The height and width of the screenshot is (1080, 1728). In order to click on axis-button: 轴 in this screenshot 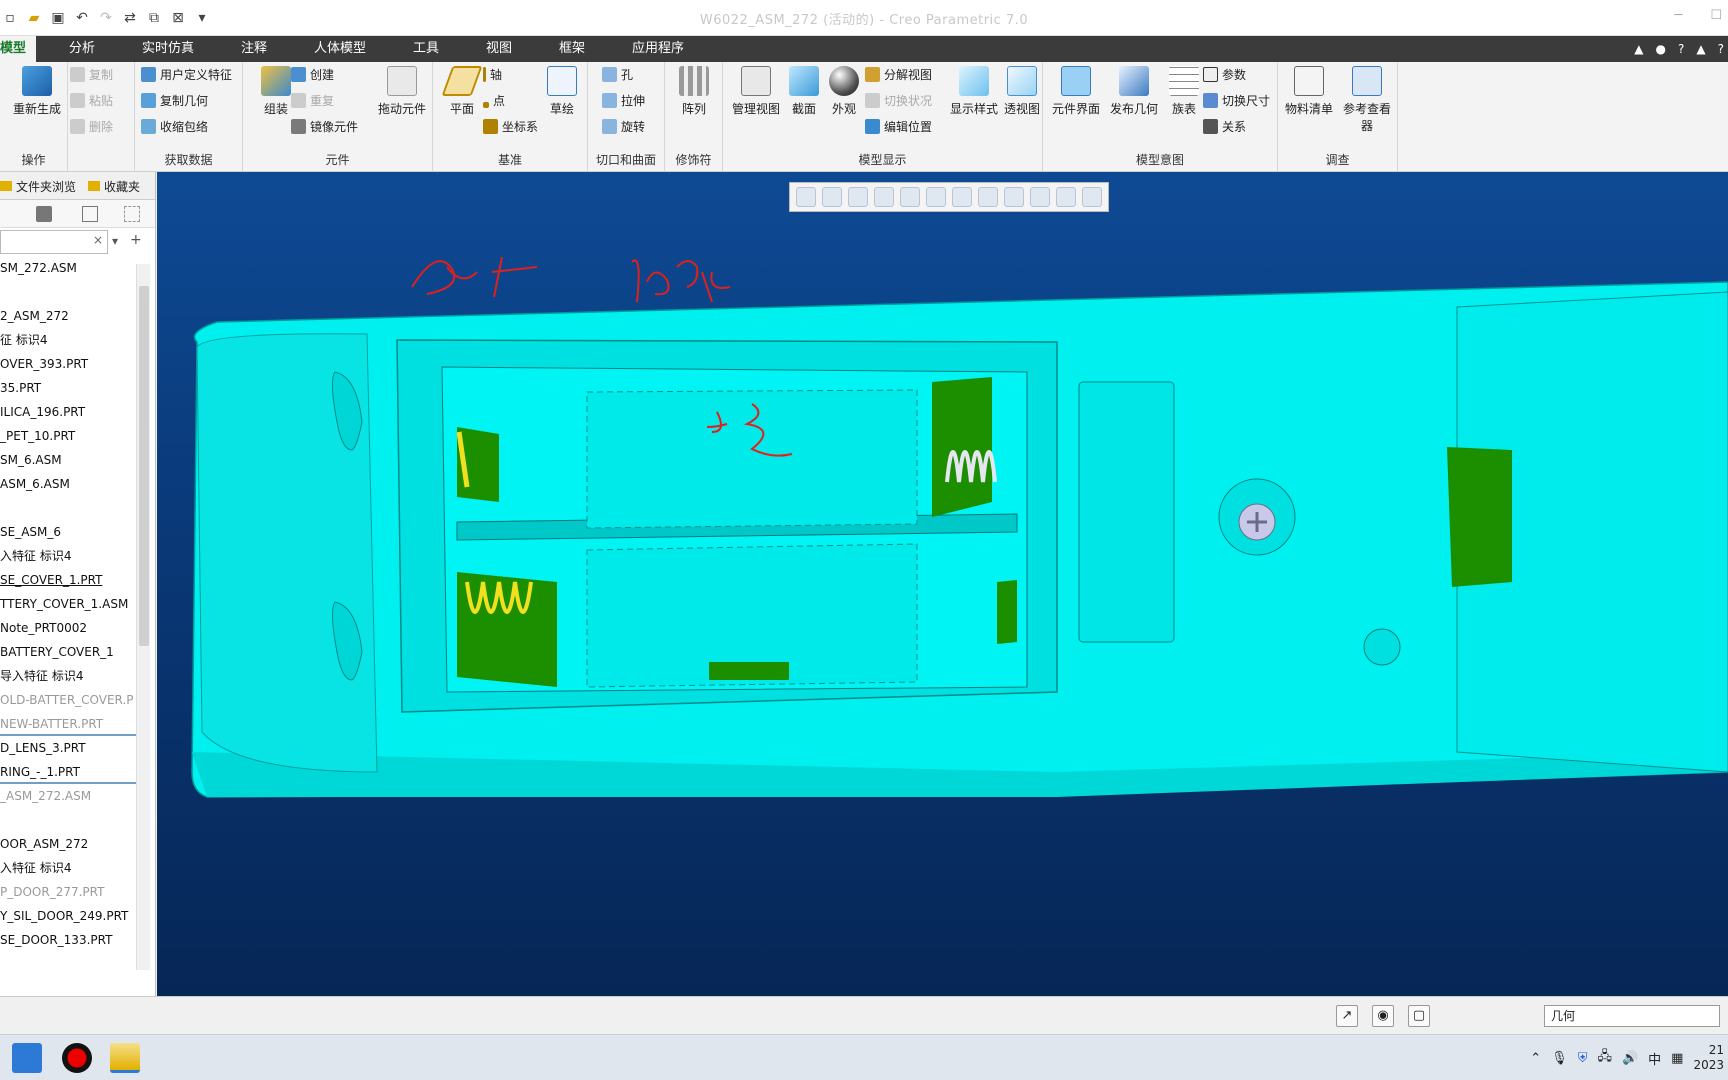, I will do `click(492, 75)`.